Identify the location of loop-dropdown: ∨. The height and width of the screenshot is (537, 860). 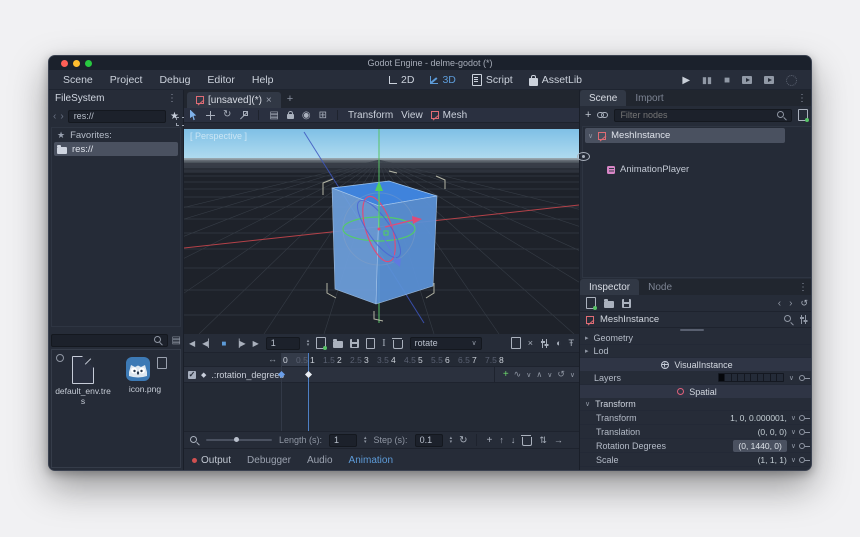
(572, 375).